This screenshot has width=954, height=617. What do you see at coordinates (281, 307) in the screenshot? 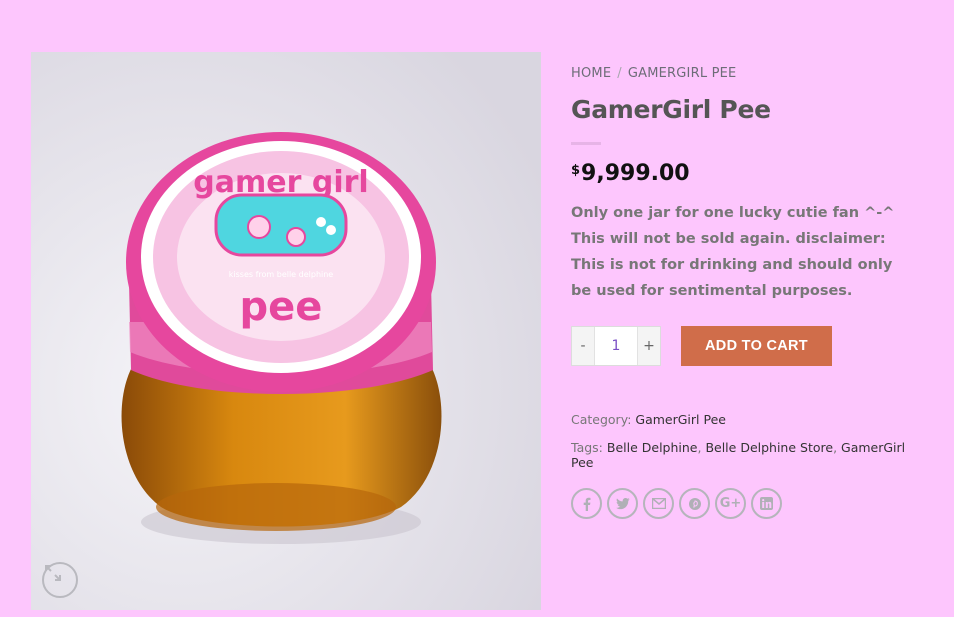
I see `lid-bottom-text: pee` at bounding box center [281, 307].